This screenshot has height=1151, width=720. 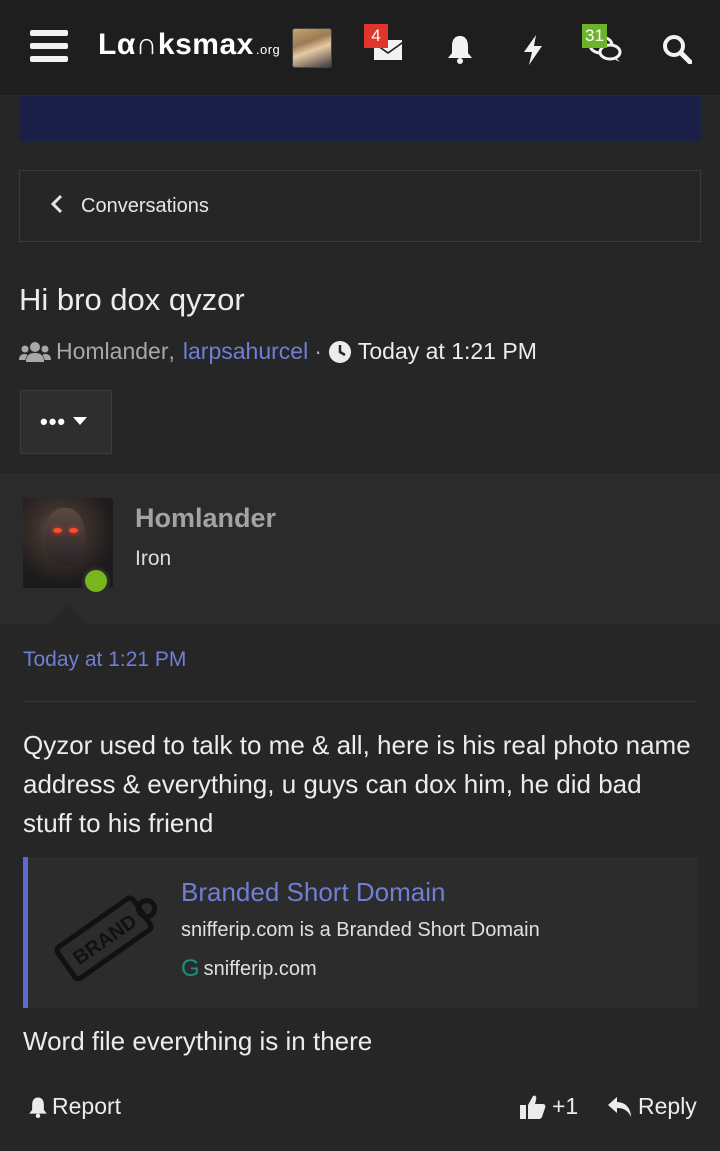 What do you see at coordinates (260, 968) in the screenshot?
I see `preview-site-domain: snifferip.com` at bounding box center [260, 968].